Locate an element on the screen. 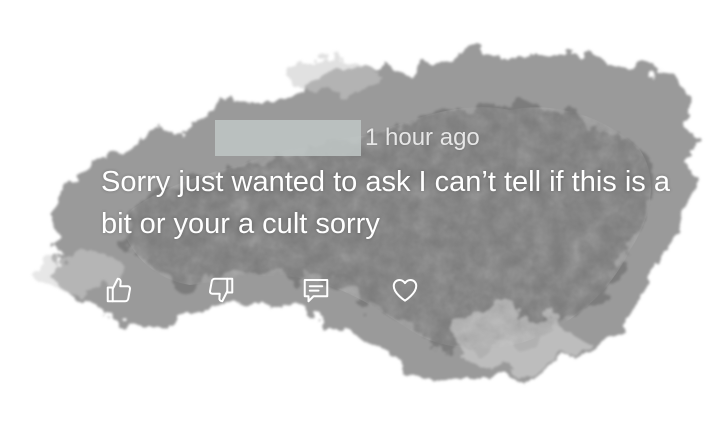  heart-icon is located at coordinates (405, 290).